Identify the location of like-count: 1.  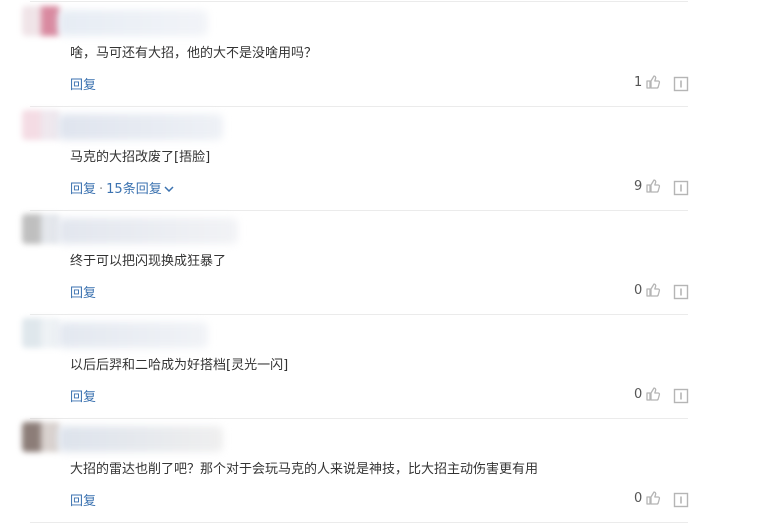
(638, 82).